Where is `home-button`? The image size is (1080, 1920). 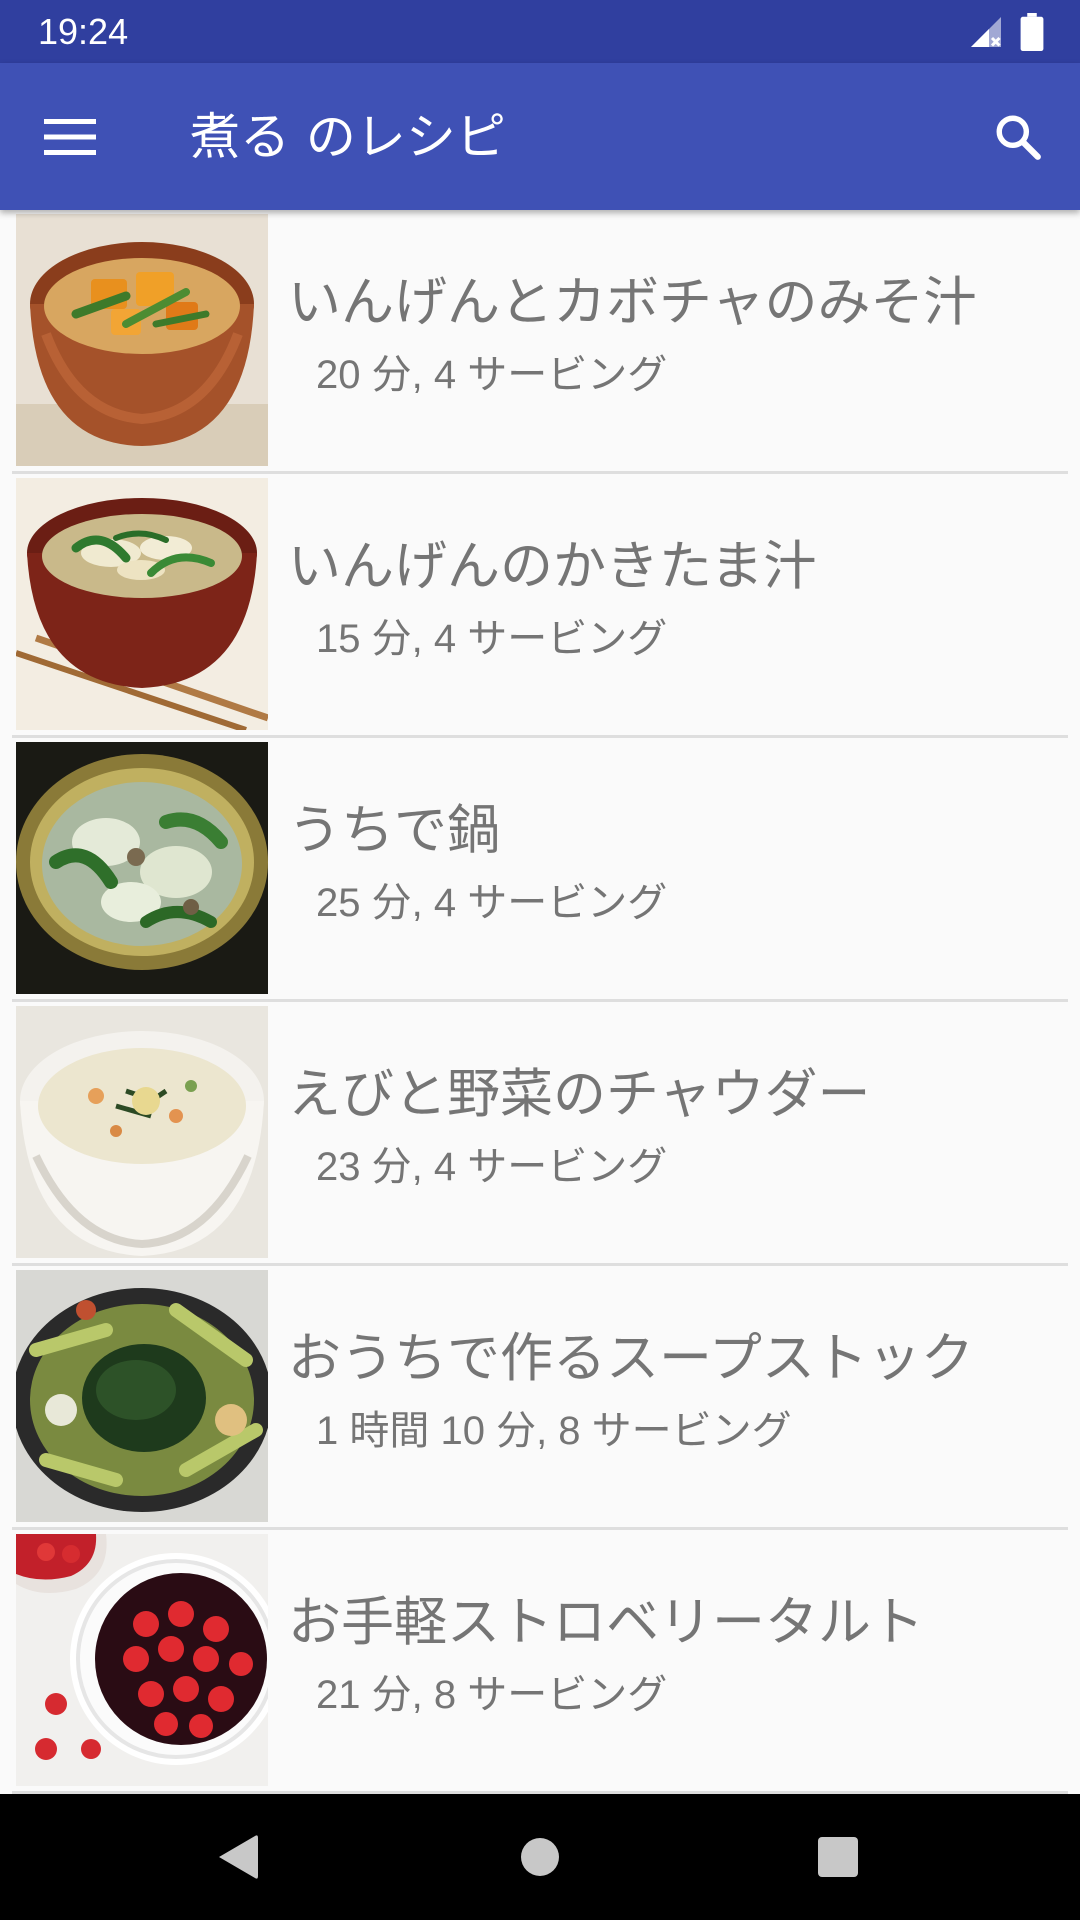
home-button is located at coordinates (540, 1857).